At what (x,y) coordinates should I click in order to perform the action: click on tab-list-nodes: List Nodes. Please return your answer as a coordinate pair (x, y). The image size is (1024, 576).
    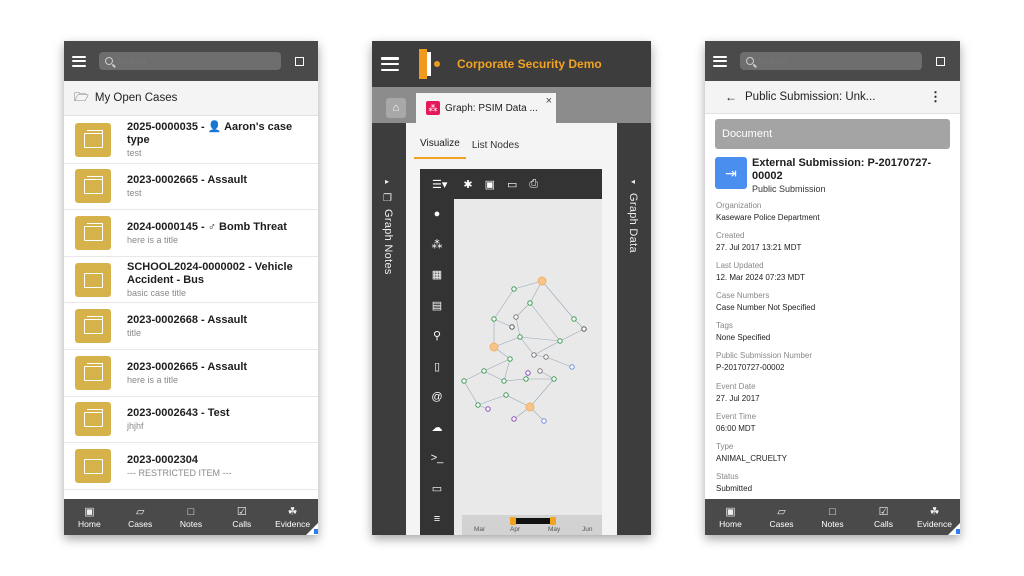
    Looking at the image, I should click on (495, 149).